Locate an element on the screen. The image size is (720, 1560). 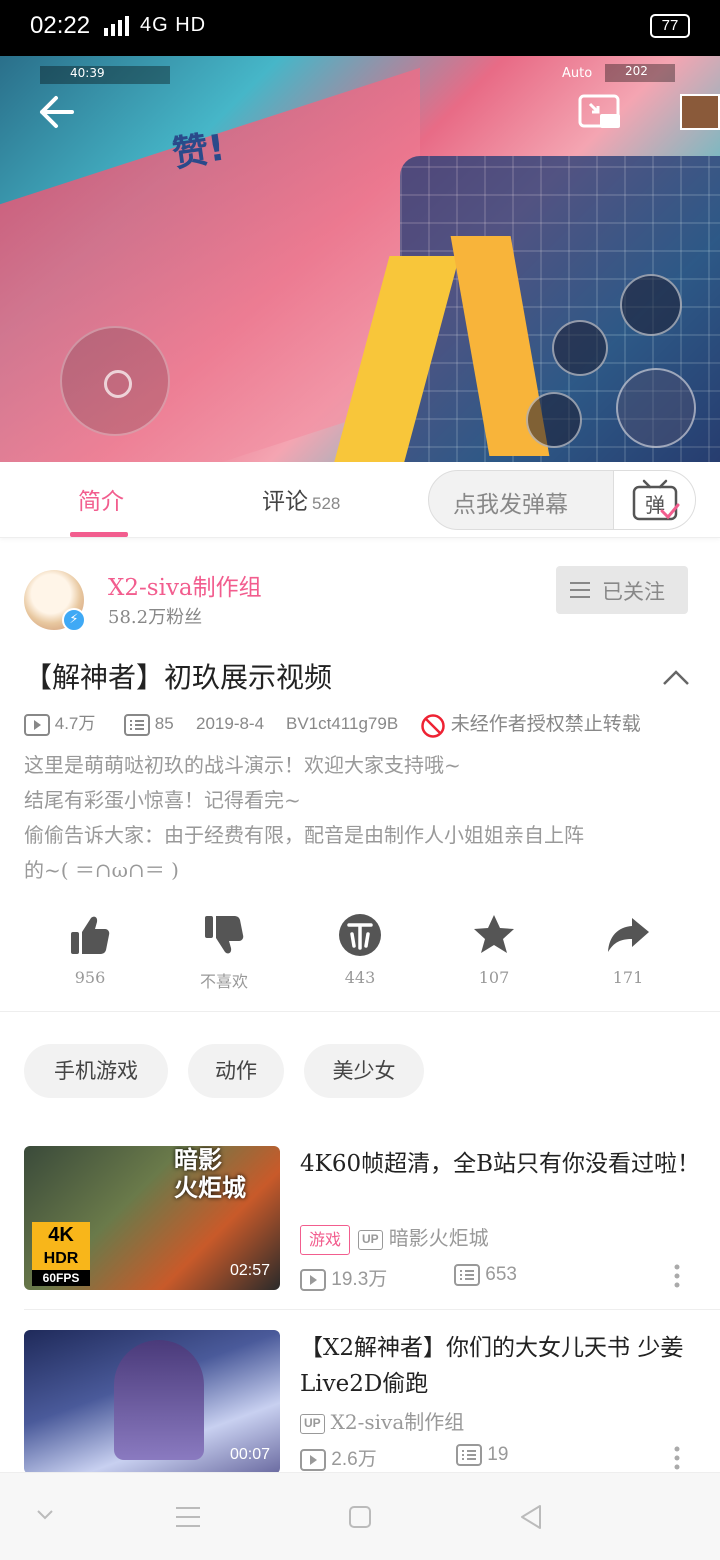
video-hud-coins: 202 is located at coordinates (640, 73).